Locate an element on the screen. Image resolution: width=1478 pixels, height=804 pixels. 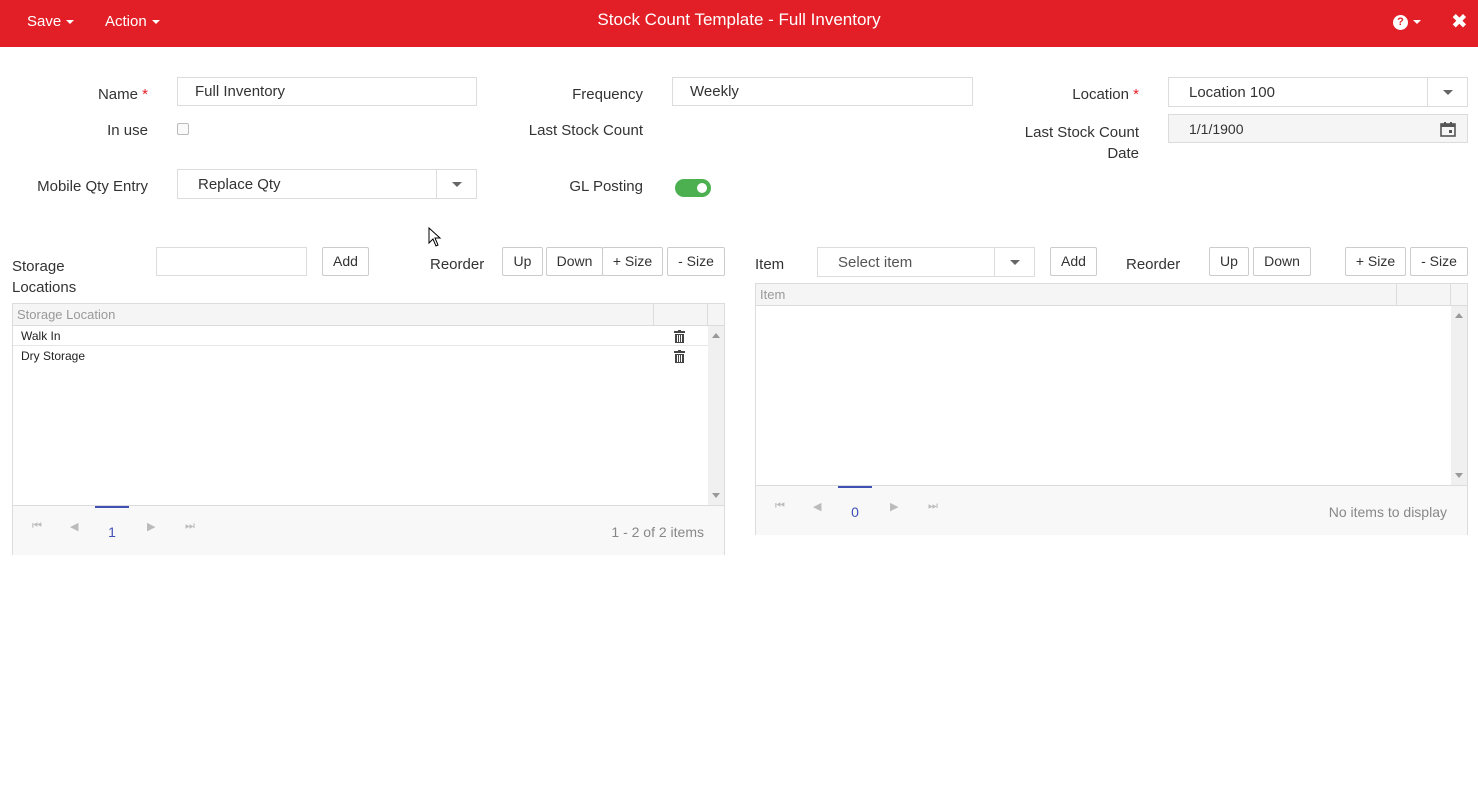
item-plus-size-button: + Size is located at coordinates (1375, 261).